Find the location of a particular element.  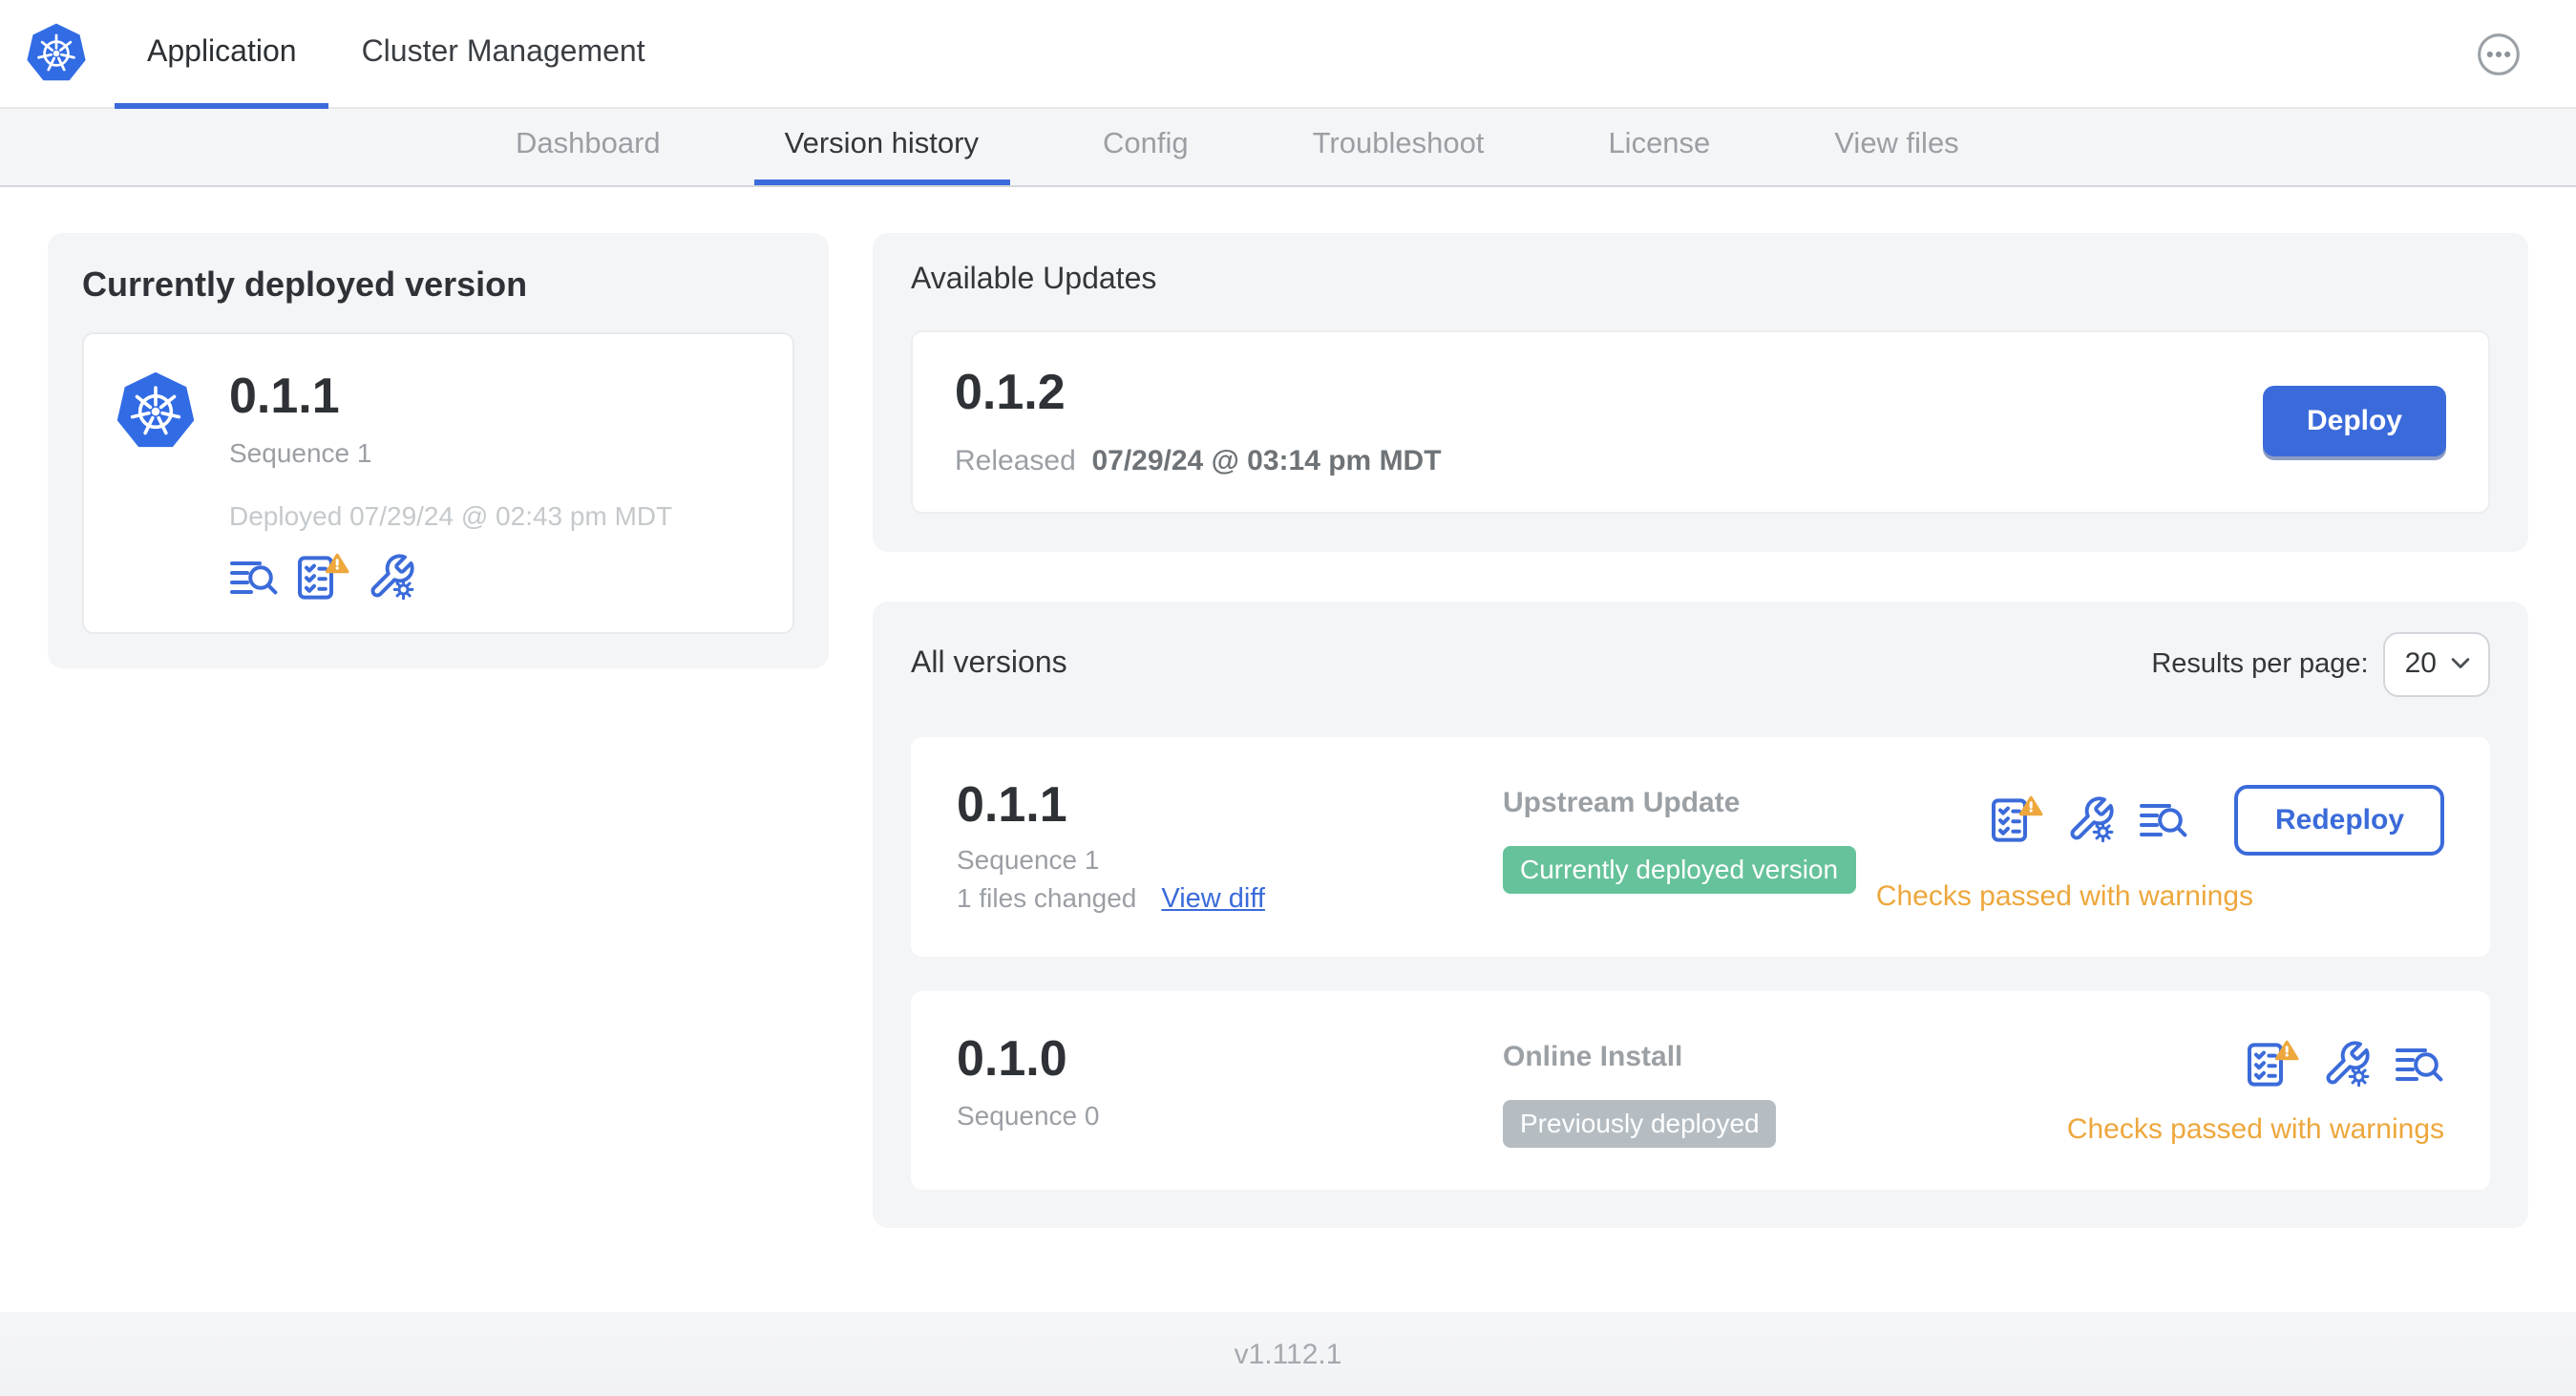

version-number: 0.1.1 is located at coordinates (1012, 803).